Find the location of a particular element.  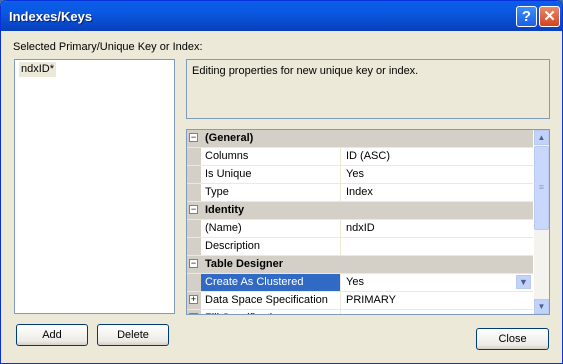

property-row: (Name) ndxID is located at coordinates (360, 229).